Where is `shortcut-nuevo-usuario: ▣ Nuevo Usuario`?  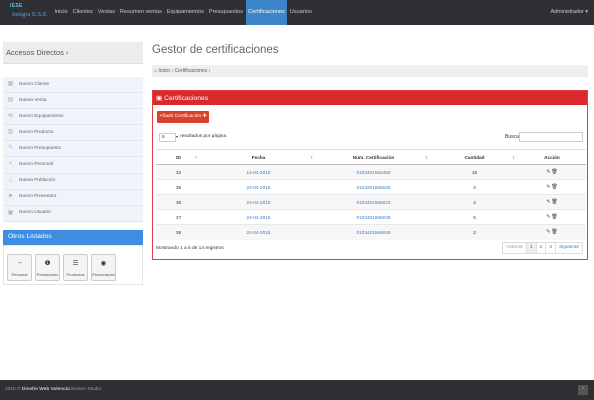
shortcut-nuevo-usuario: ▣ Nuevo Usuario is located at coordinates (73, 213).